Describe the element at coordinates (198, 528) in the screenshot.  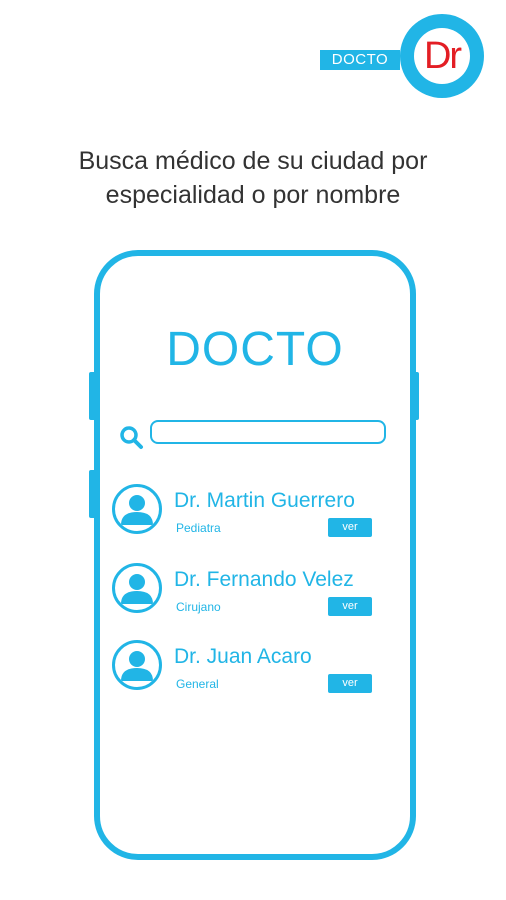
I see `doctor-specialty: Pediatra` at that location.